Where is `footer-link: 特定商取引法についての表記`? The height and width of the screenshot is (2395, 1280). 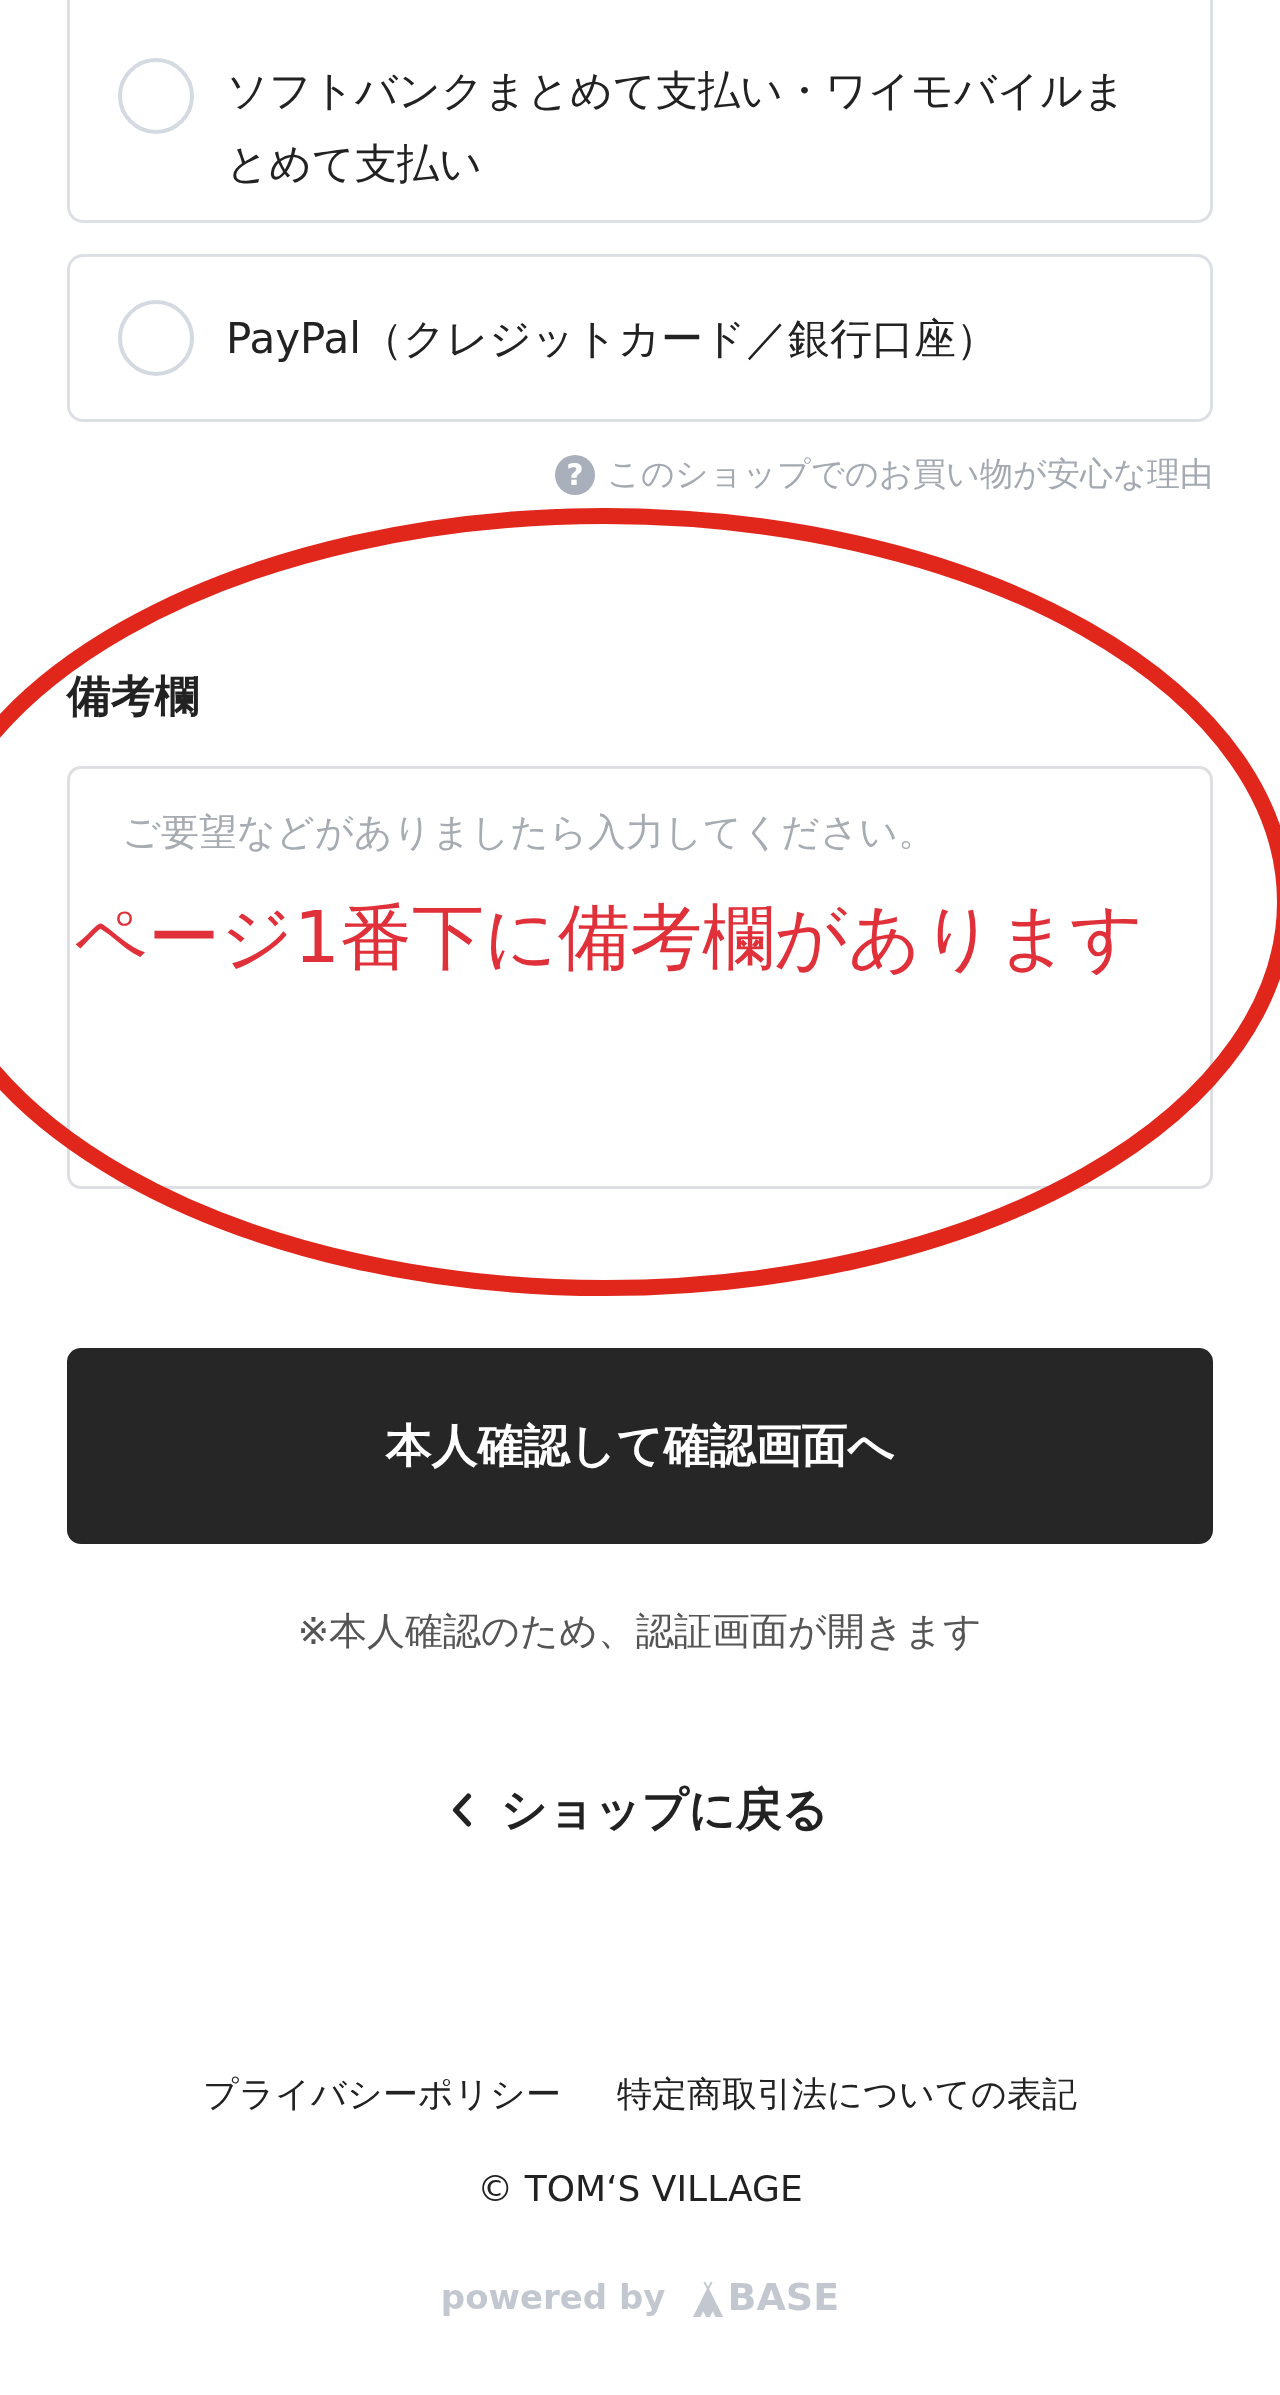 footer-link: 特定商取引法についての表記 is located at coordinates (847, 2094).